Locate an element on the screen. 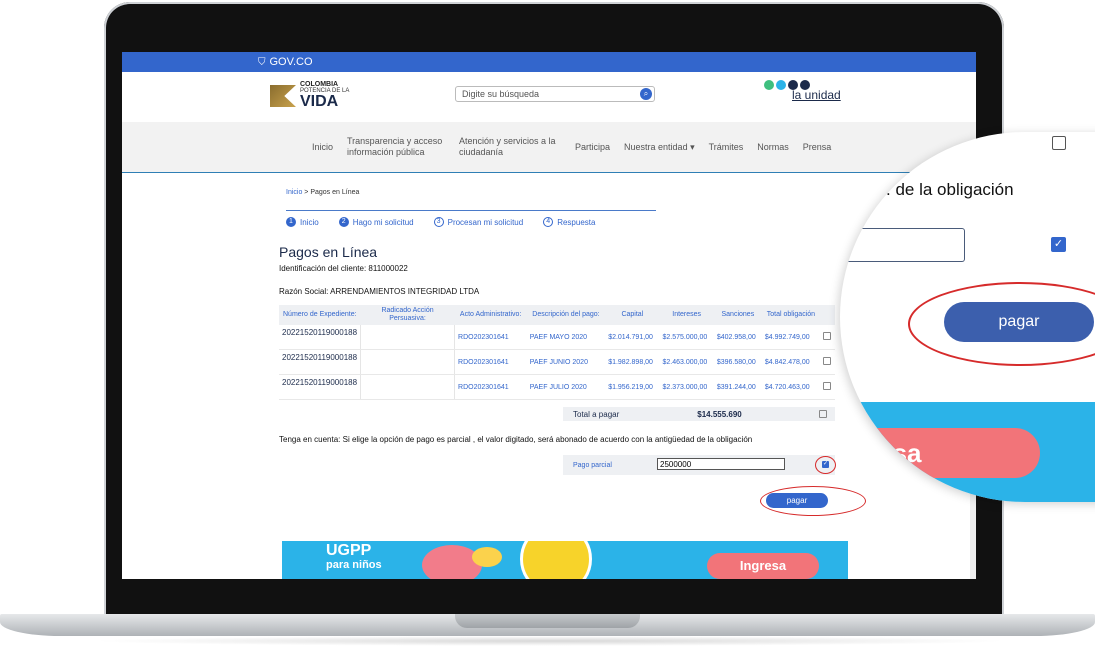  zoom-highlight-ring is located at coordinates (1001, 324).